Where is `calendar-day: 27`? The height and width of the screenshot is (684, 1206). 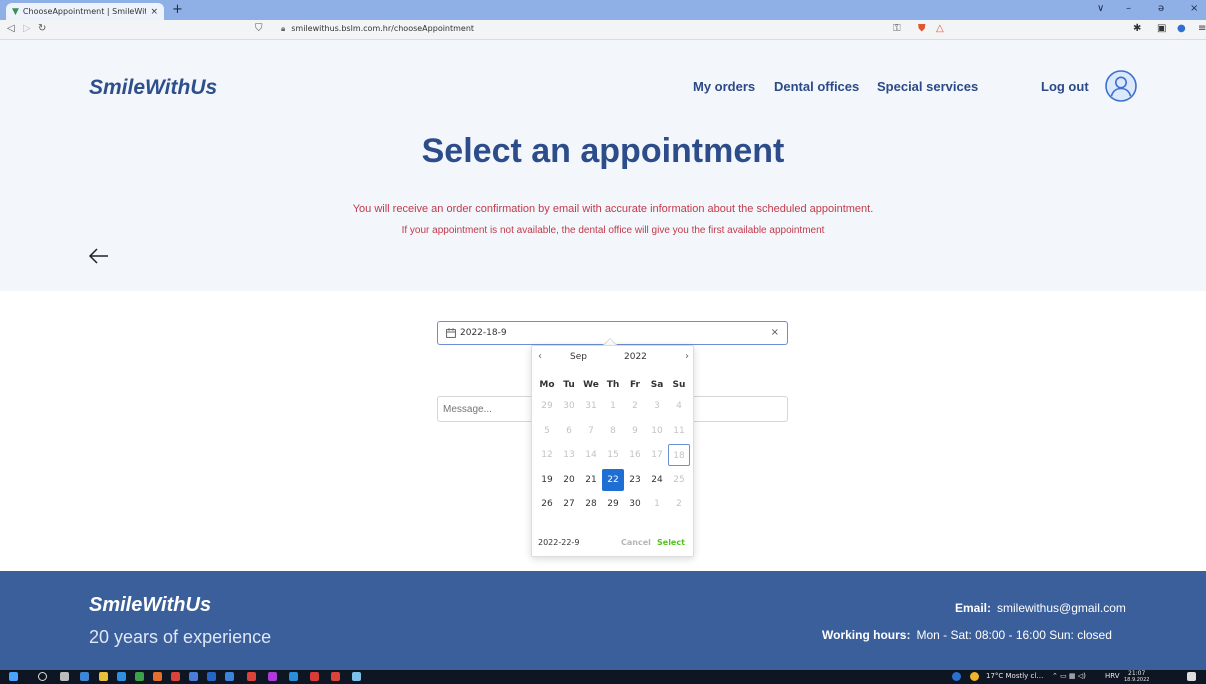
calendar-day: 27 is located at coordinates (569, 504).